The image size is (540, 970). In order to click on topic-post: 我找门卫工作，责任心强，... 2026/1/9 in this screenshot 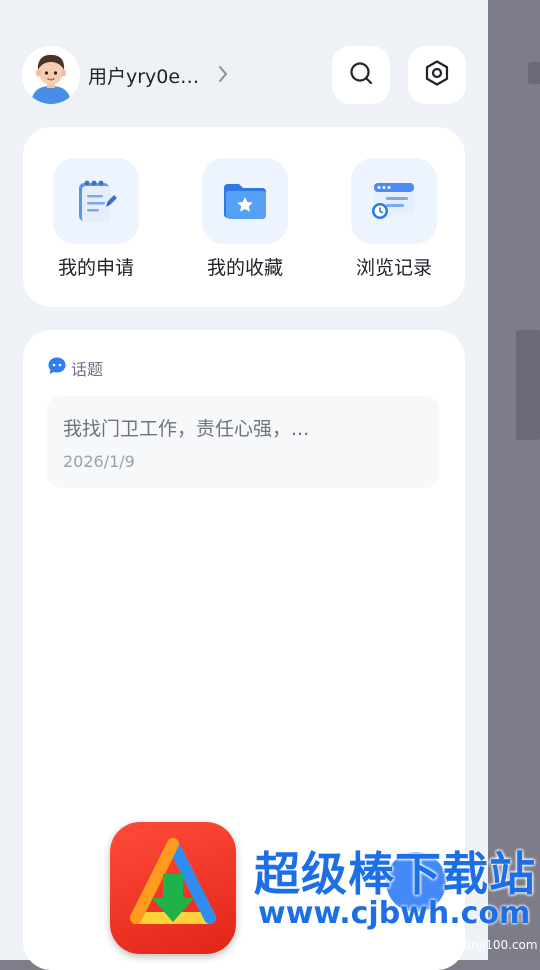, I will do `click(243, 442)`.